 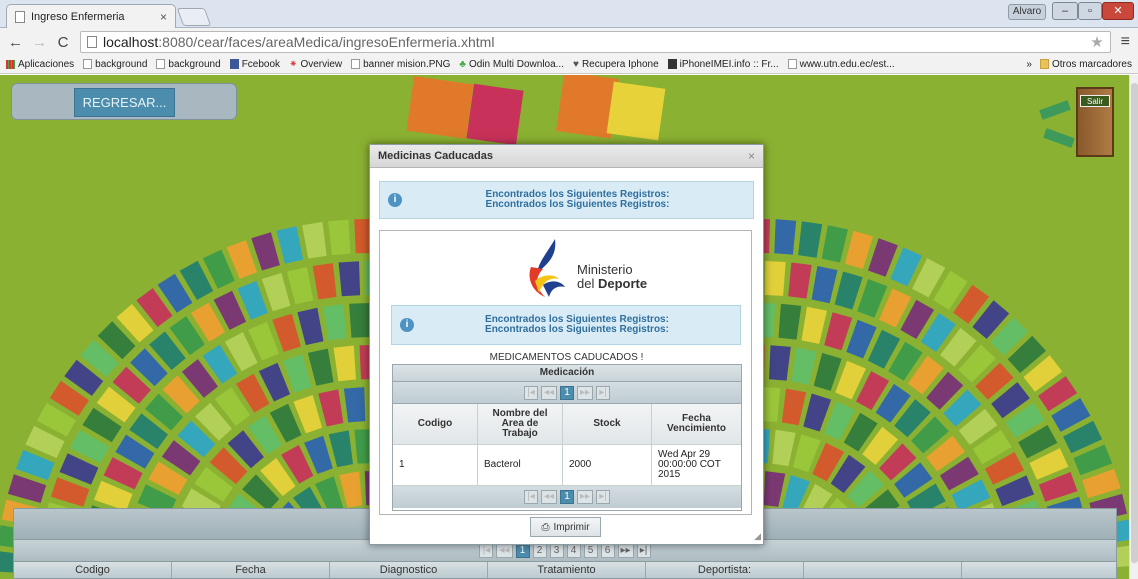 I want to click on other-bookmarks-folder: Otros marcadores, so click(x=1085, y=64).